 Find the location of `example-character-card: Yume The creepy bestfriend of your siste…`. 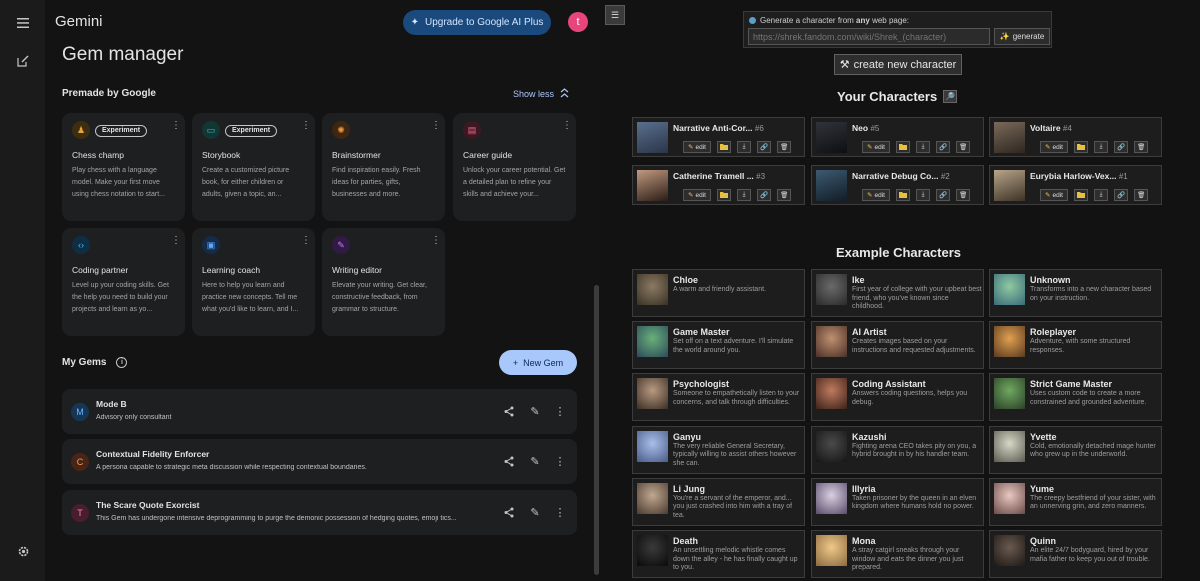

example-character-card: Yume The creepy bestfriend of your siste… is located at coordinates (1075, 501).